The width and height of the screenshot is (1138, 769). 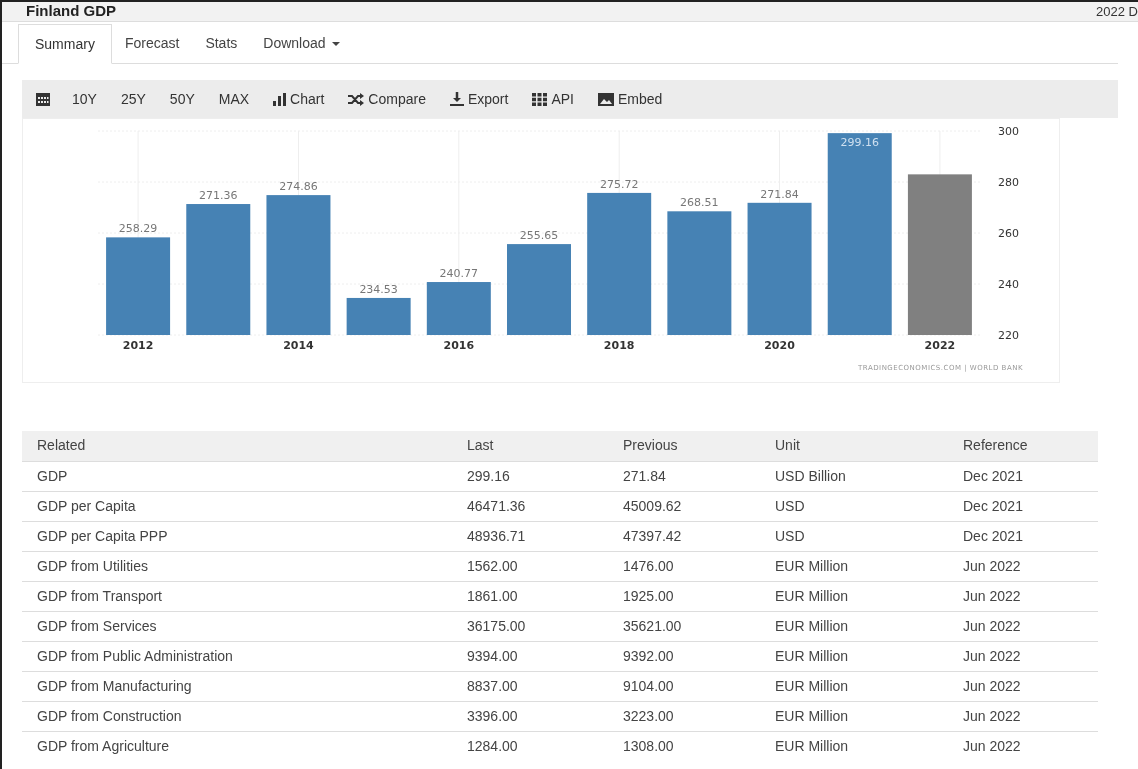 What do you see at coordinates (699, 203) in the screenshot?
I see `data-label: 268.51` at bounding box center [699, 203].